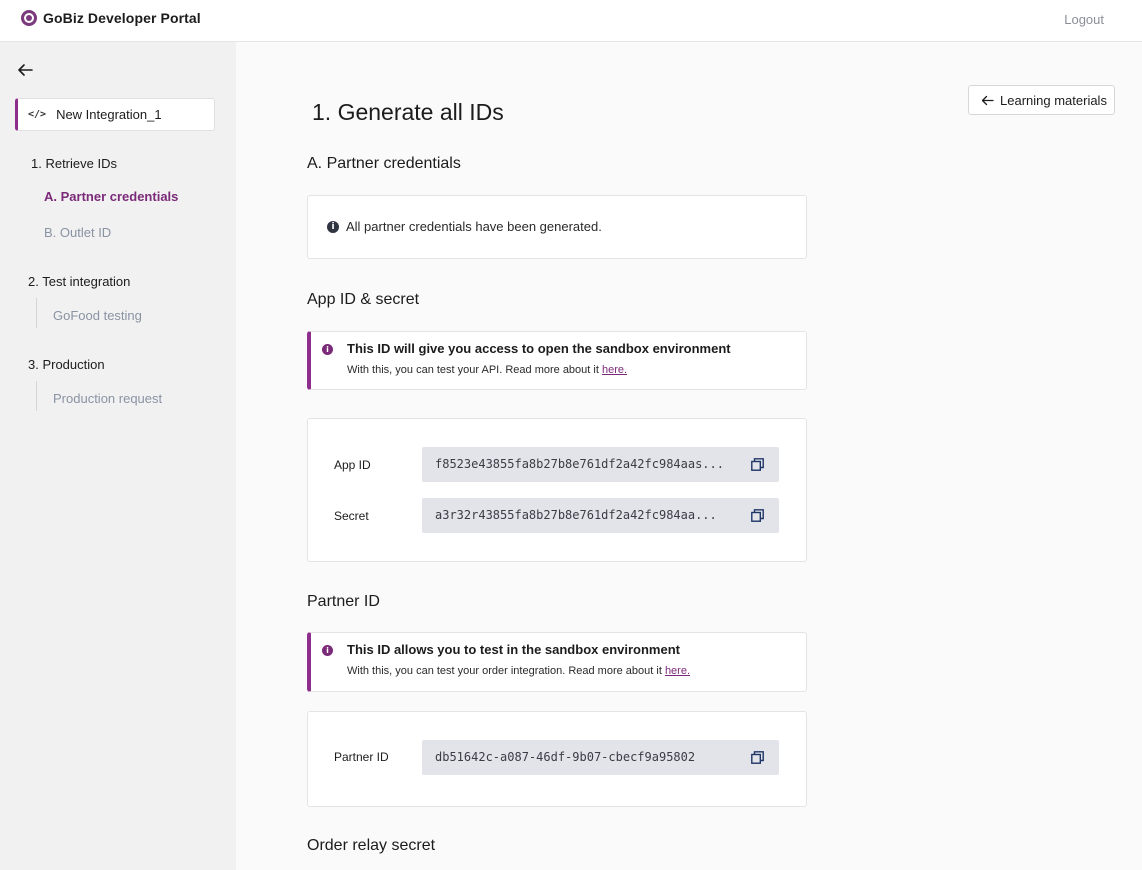  What do you see at coordinates (987, 100) in the screenshot?
I see `arrow-left-icon` at bounding box center [987, 100].